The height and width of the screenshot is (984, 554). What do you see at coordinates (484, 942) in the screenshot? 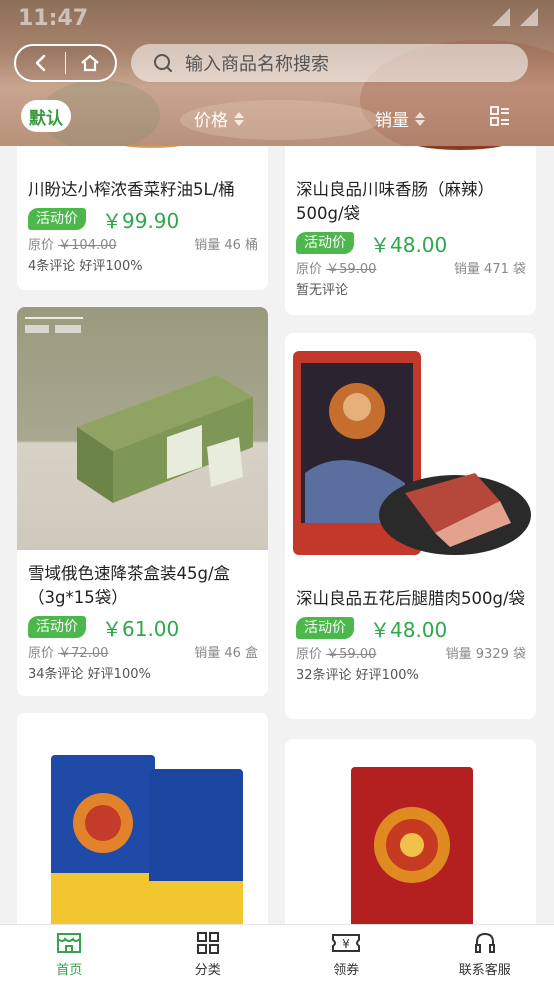
I see `headset-icon` at bounding box center [484, 942].